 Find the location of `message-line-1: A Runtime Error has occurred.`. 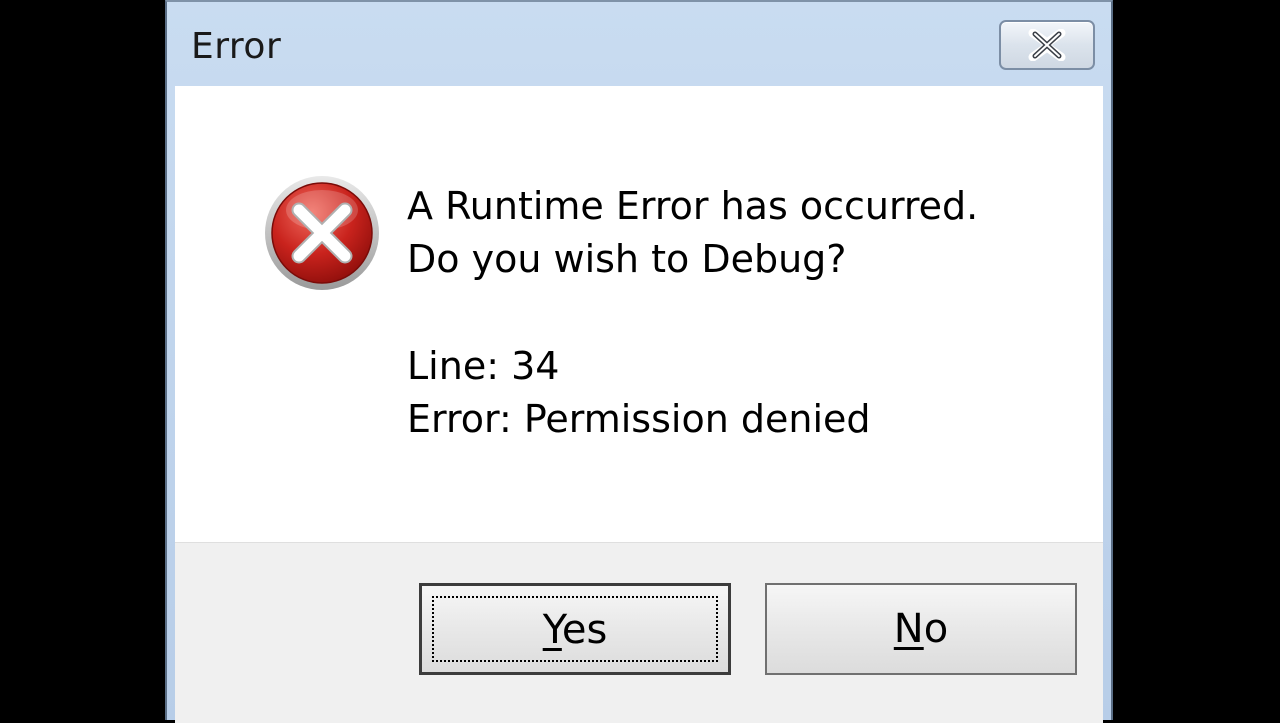

message-line-1: A Runtime Error has occurred. is located at coordinates (693, 206).